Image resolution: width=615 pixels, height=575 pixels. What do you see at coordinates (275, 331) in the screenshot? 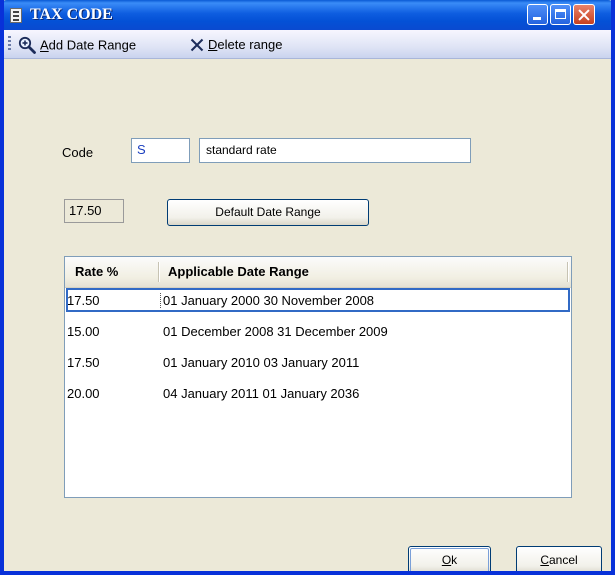
I see `date-range-cell: 01 December 2008 31 December 2009` at bounding box center [275, 331].